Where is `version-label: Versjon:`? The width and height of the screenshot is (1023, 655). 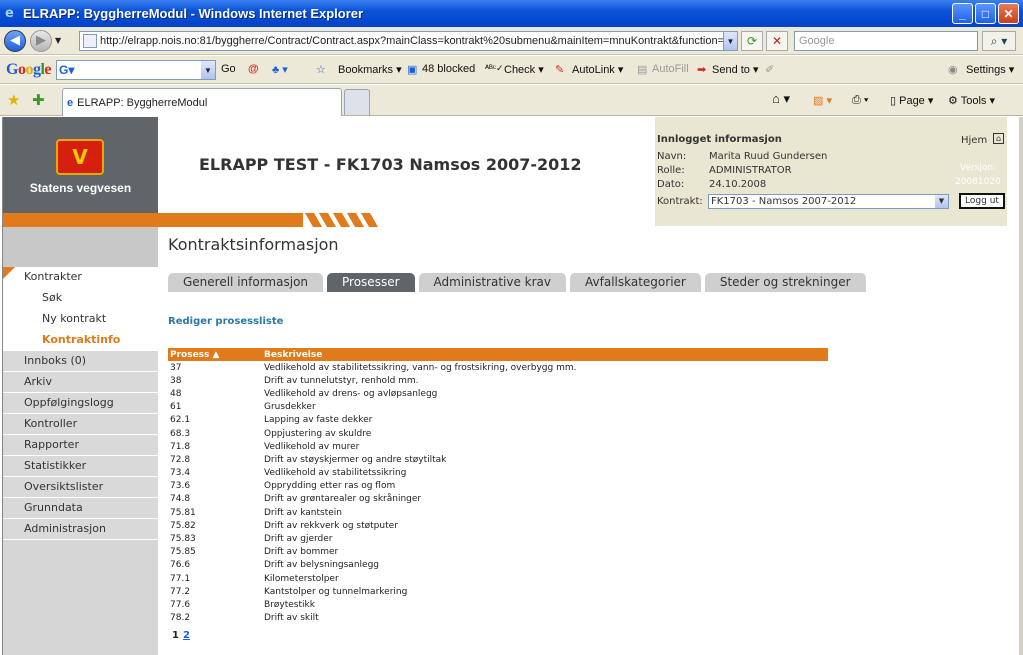 version-label: Versjon: is located at coordinates (978, 168).